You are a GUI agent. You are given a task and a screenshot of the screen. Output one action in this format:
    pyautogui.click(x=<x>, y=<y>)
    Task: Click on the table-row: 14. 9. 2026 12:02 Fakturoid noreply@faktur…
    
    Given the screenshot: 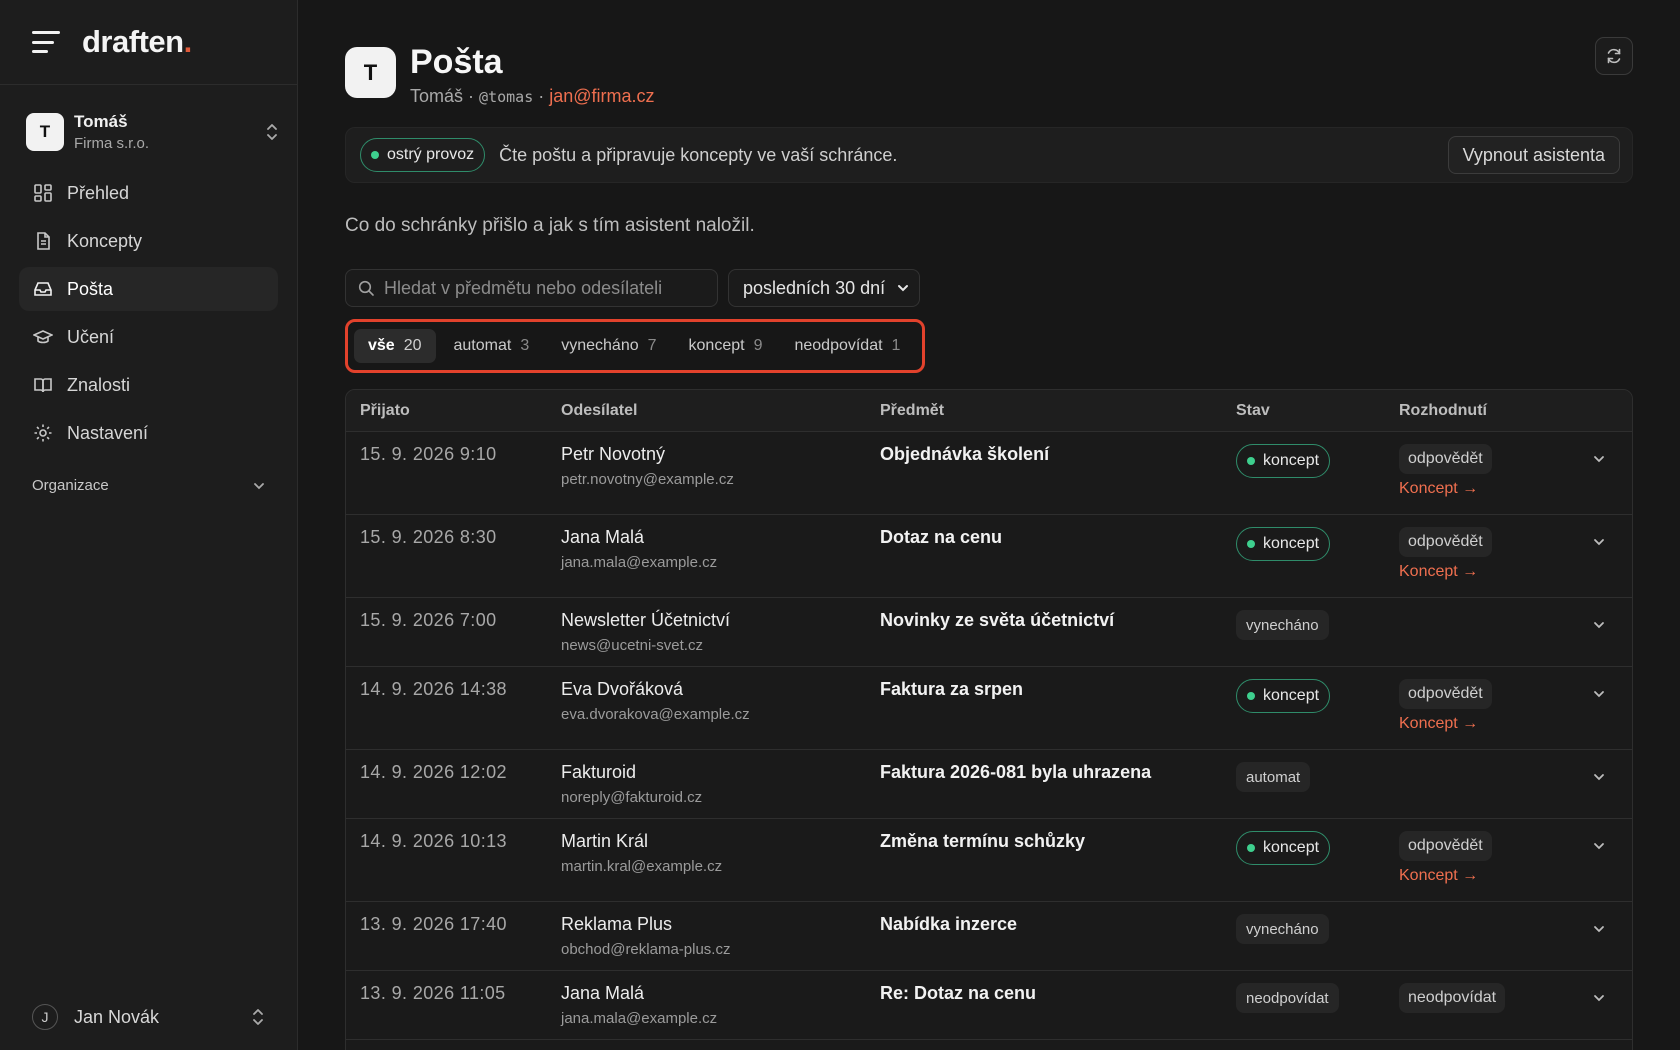 What is the action you would take?
    pyautogui.click(x=989, y=784)
    